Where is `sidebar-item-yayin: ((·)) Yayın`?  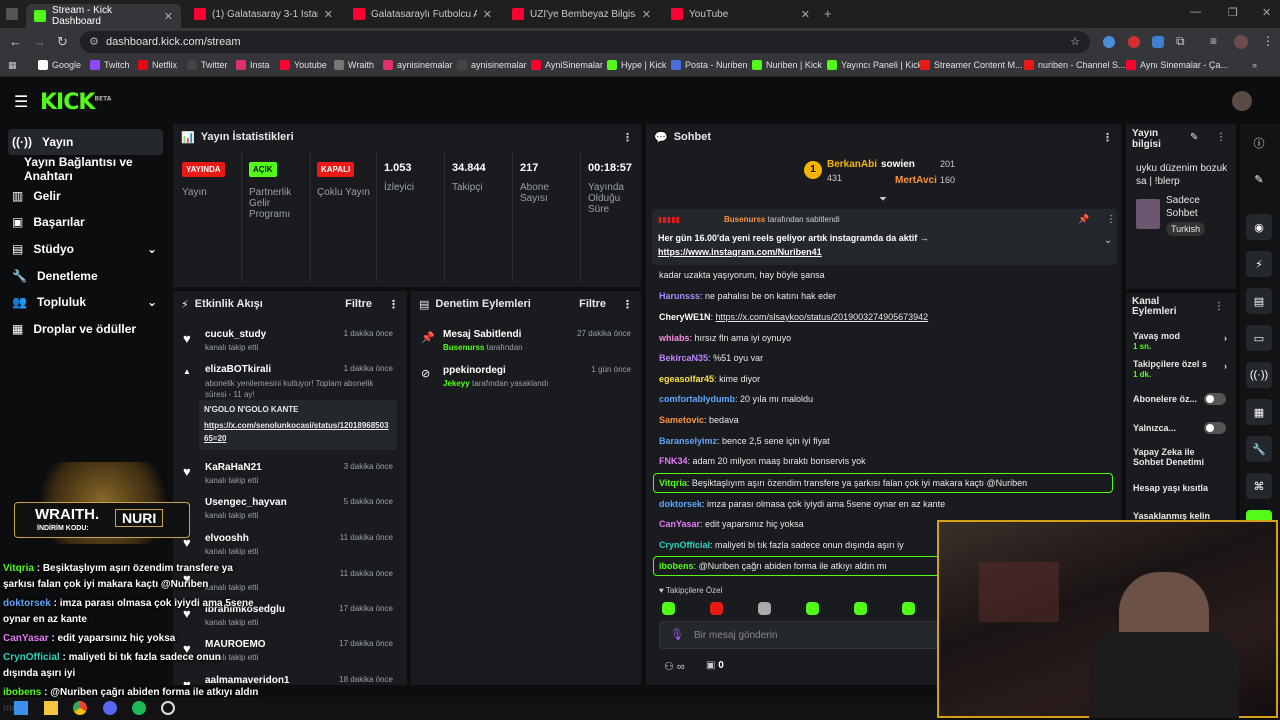
sidebar-item-yayin: ((·)) Yayın is located at coordinates (85, 142).